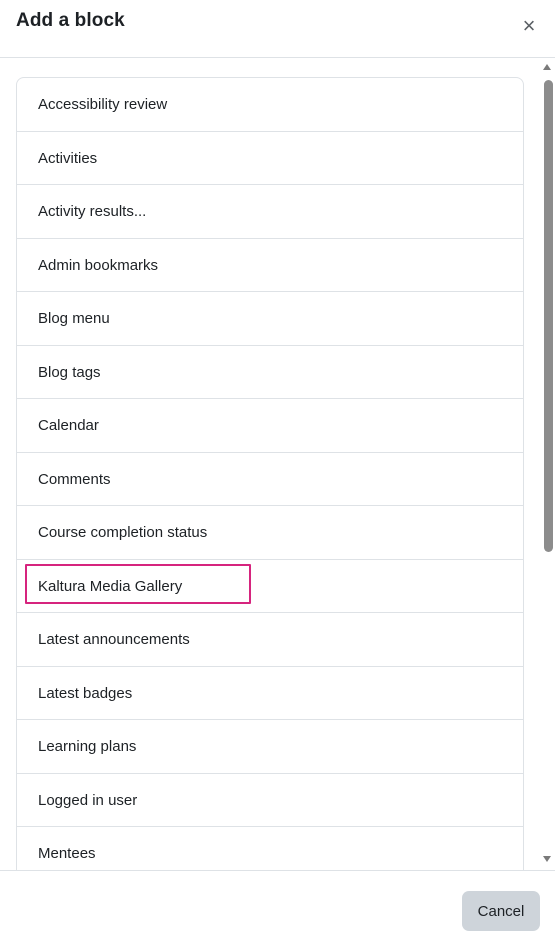  I want to click on block-item-mentees: Mentees, so click(270, 848).